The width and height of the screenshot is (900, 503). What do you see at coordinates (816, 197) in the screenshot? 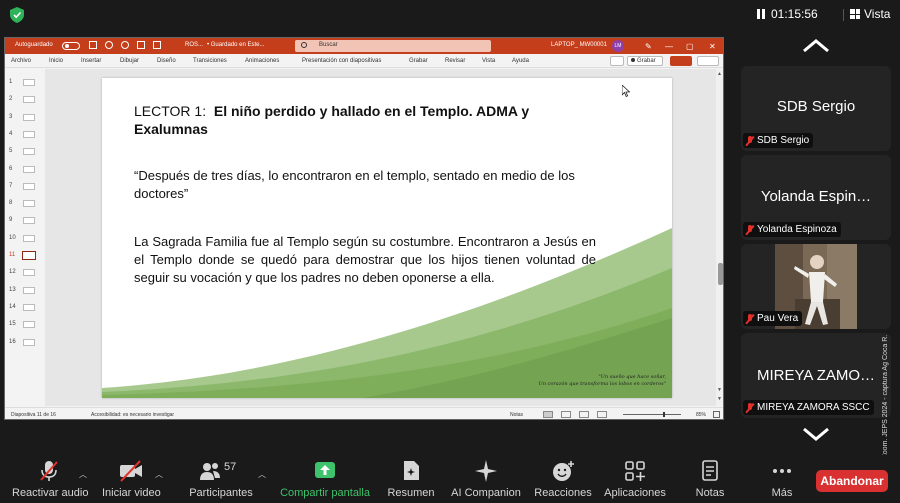
I see `participant-tile: Yolanda Espin… Yolanda Espinoza` at bounding box center [816, 197].